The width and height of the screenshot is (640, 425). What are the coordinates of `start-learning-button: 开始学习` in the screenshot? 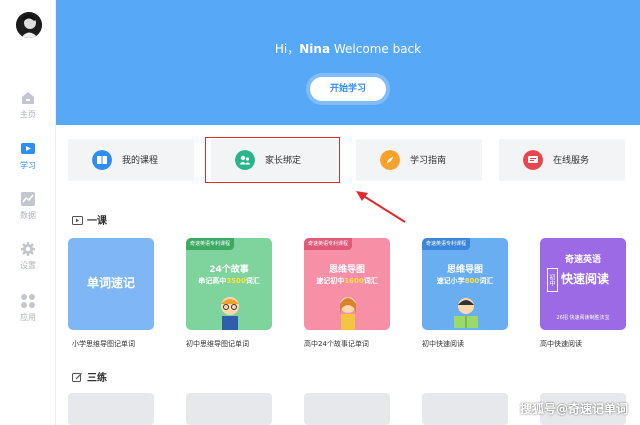 It's located at (348, 89).